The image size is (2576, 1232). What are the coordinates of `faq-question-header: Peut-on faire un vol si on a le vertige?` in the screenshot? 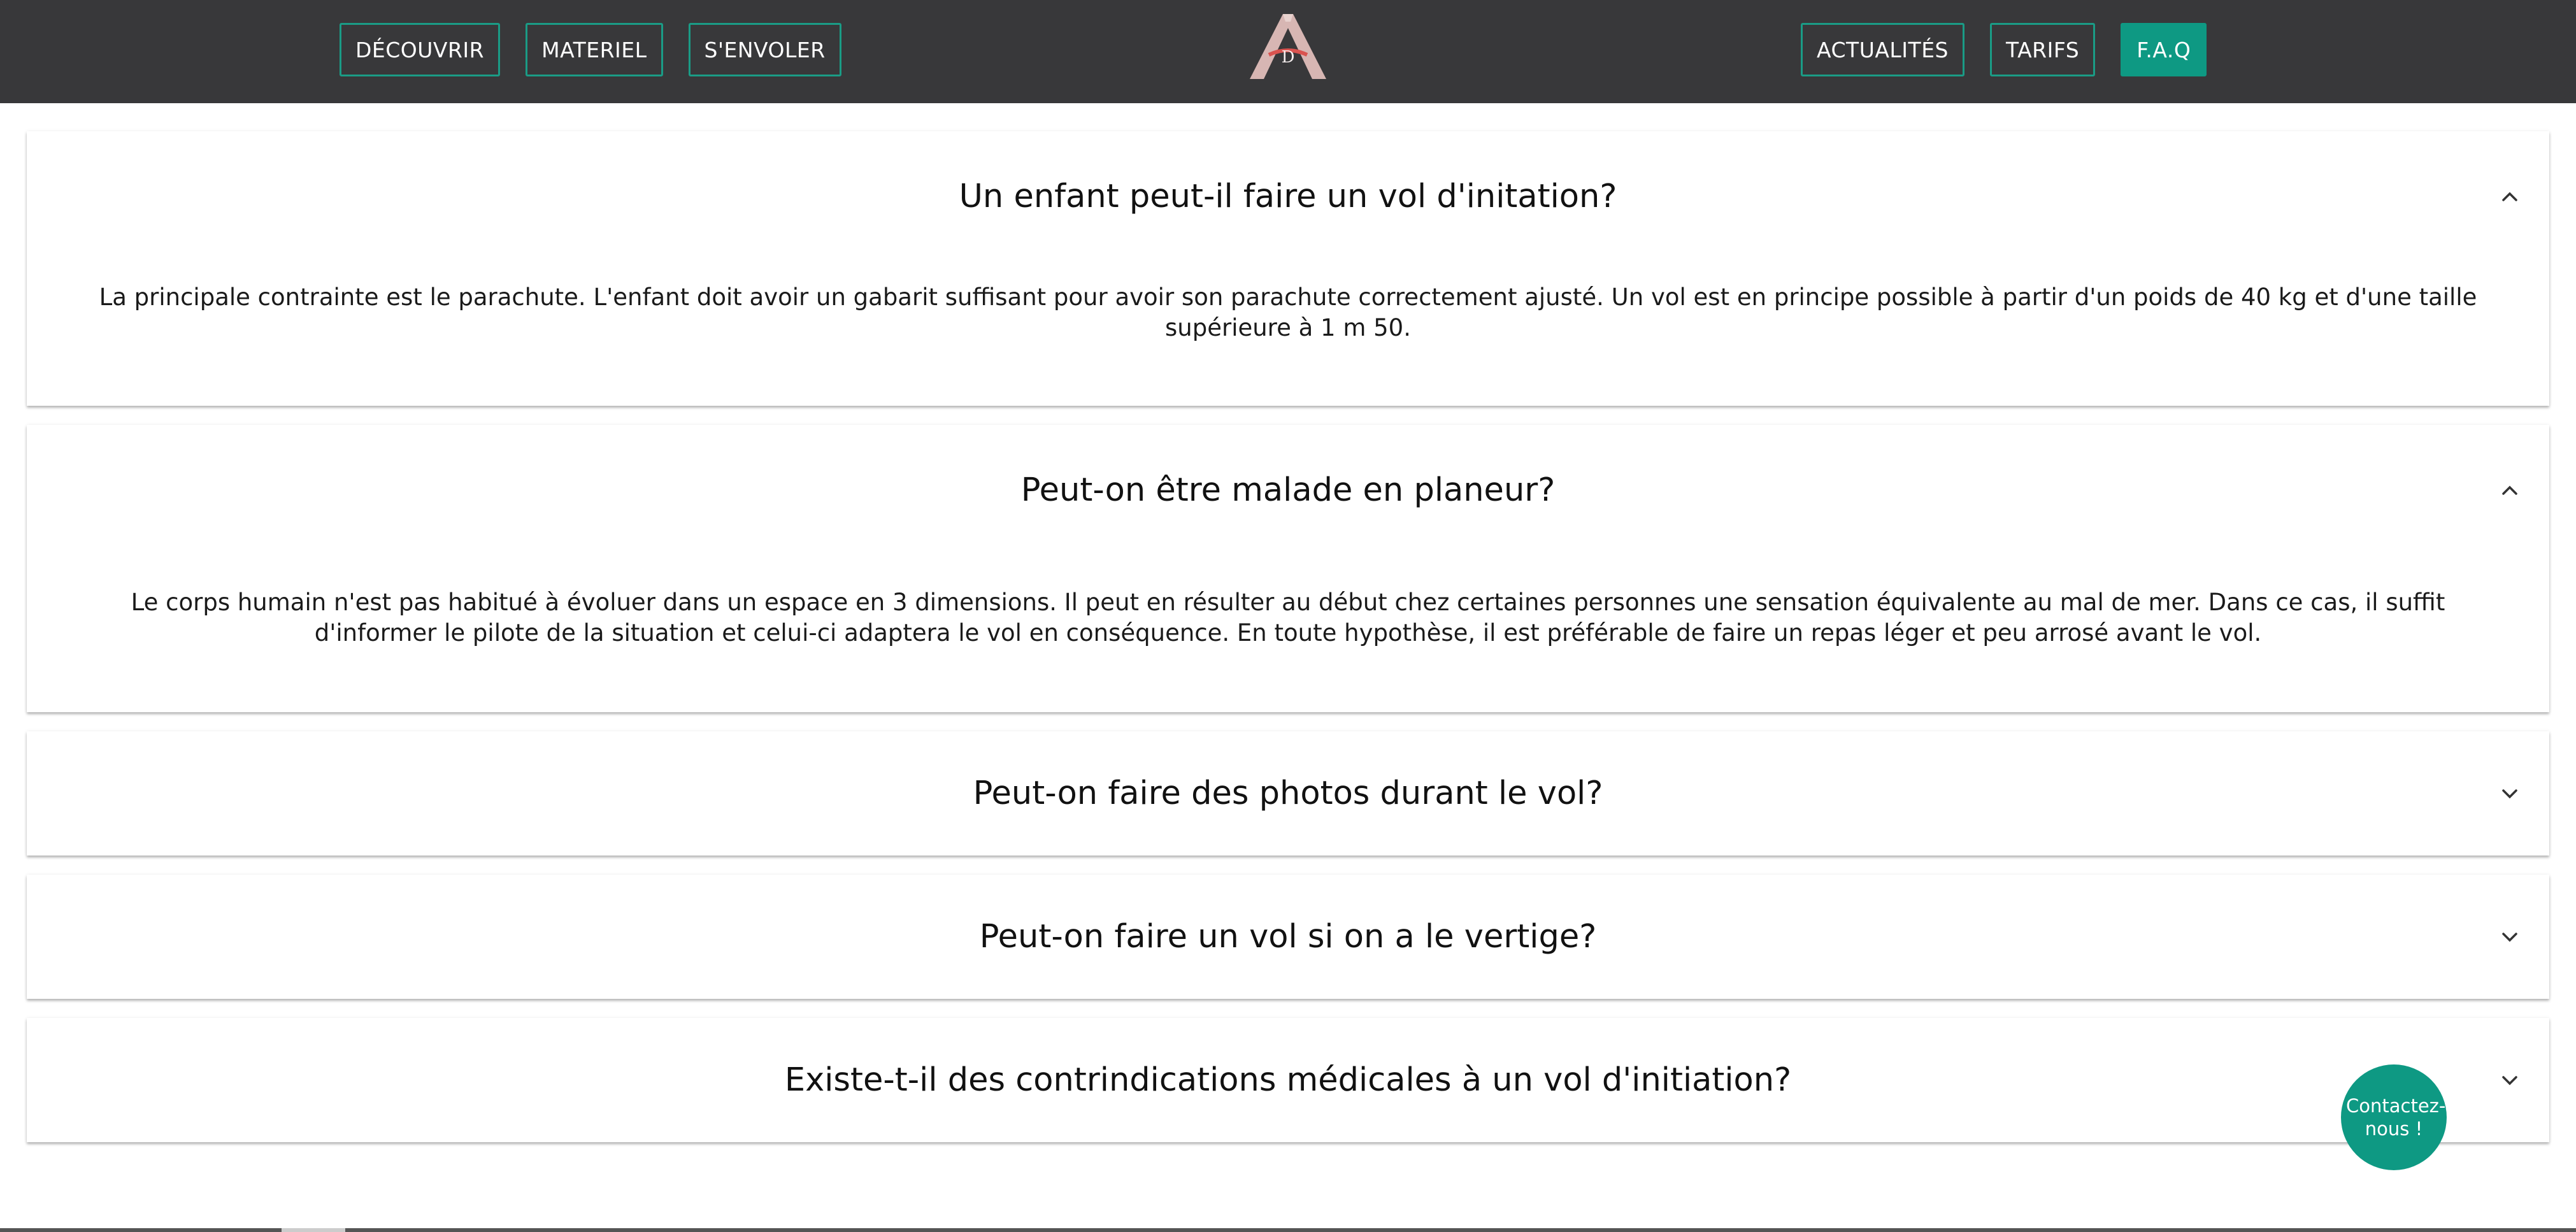 It's located at (1288, 937).